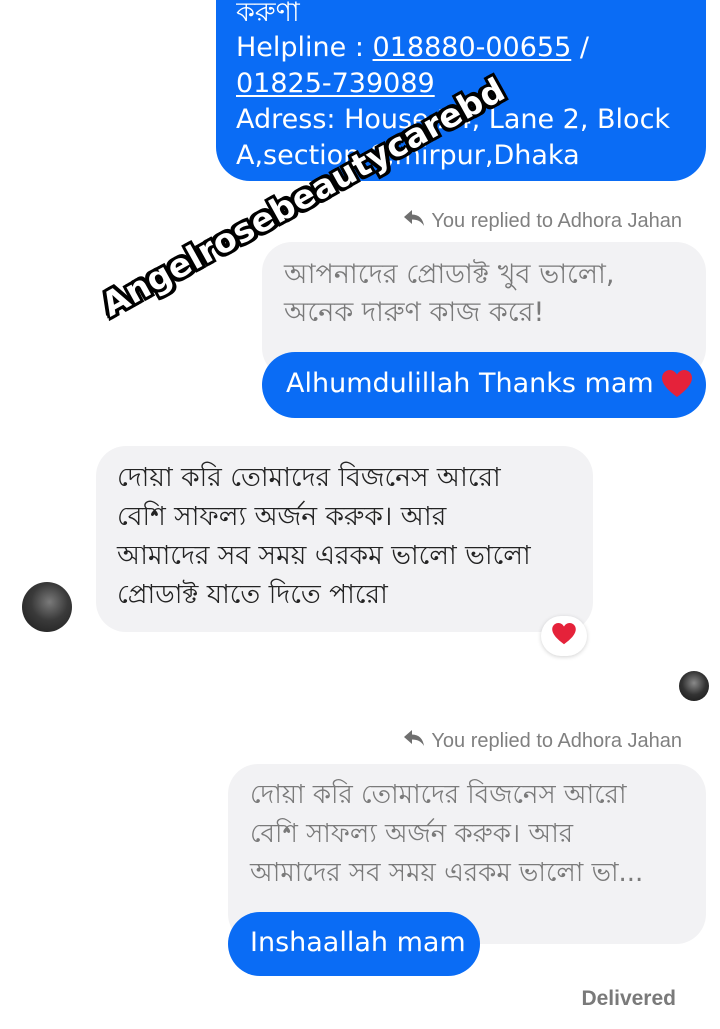 The image size is (720, 1029). Describe the element at coordinates (412, 834) in the screenshot. I see `quoted-line: বেশি সাফল্য অর্জন করুক। আর` at that location.